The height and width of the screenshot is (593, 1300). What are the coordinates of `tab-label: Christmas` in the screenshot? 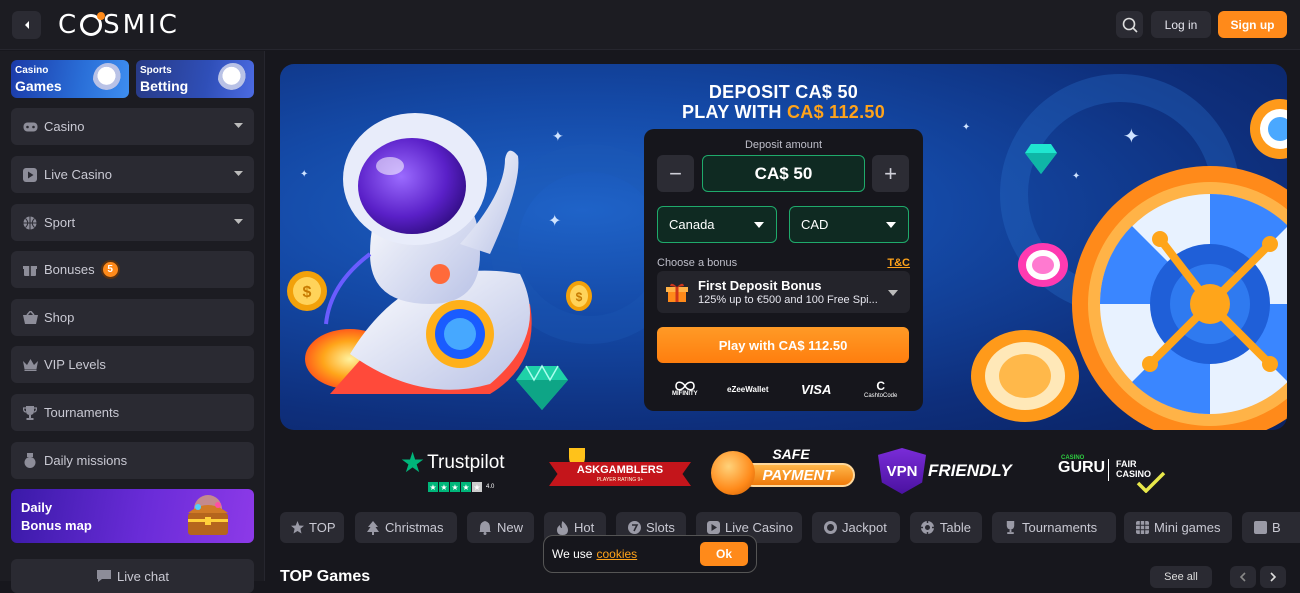 It's located at (414, 527).